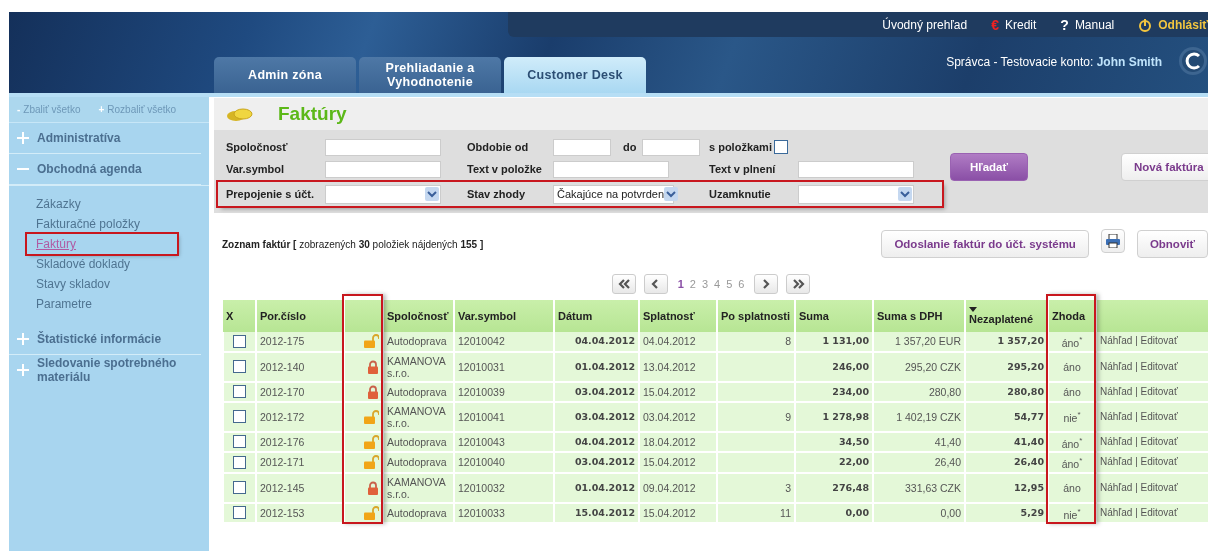  What do you see at coordinates (89, 169) in the screenshot?
I see `sidebar-section: Obchodná agenda` at bounding box center [89, 169].